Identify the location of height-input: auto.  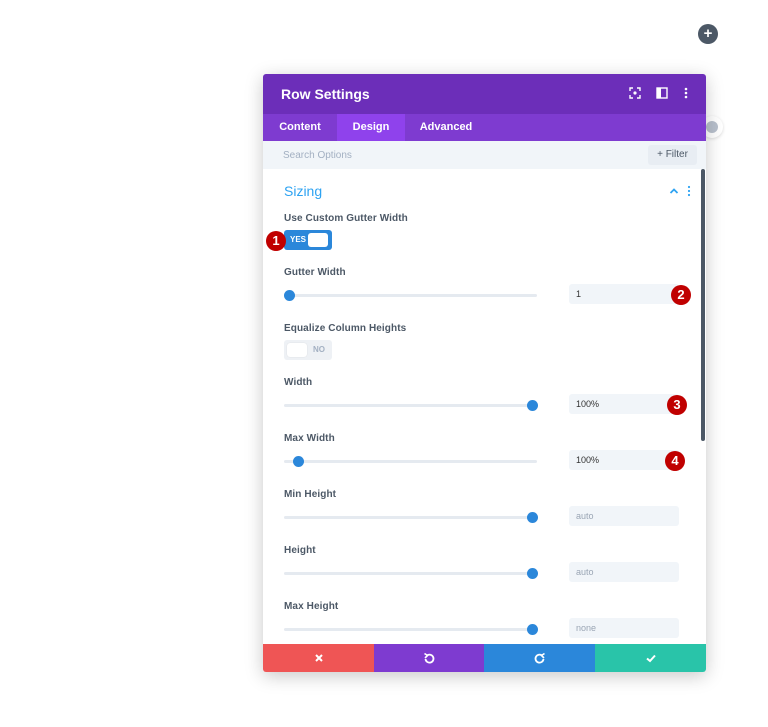
(624, 572).